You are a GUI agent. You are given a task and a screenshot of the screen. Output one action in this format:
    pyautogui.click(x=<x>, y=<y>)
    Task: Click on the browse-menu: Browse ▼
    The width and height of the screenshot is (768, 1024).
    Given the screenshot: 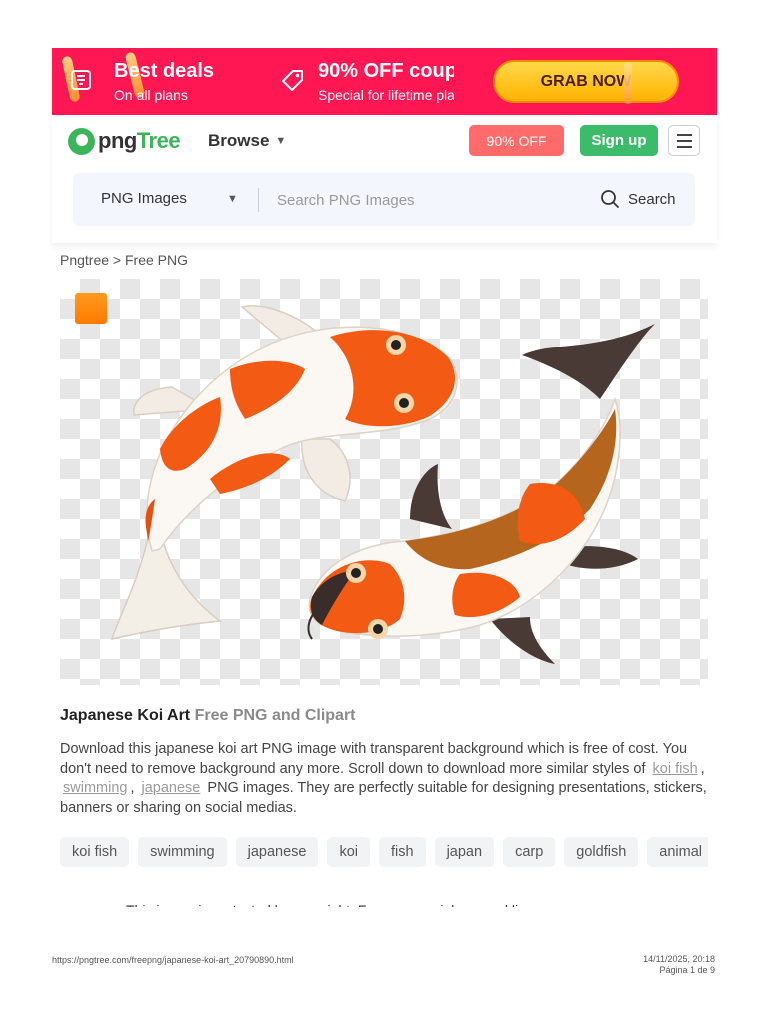 What is the action you would take?
    pyautogui.click(x=247, y=141)
    